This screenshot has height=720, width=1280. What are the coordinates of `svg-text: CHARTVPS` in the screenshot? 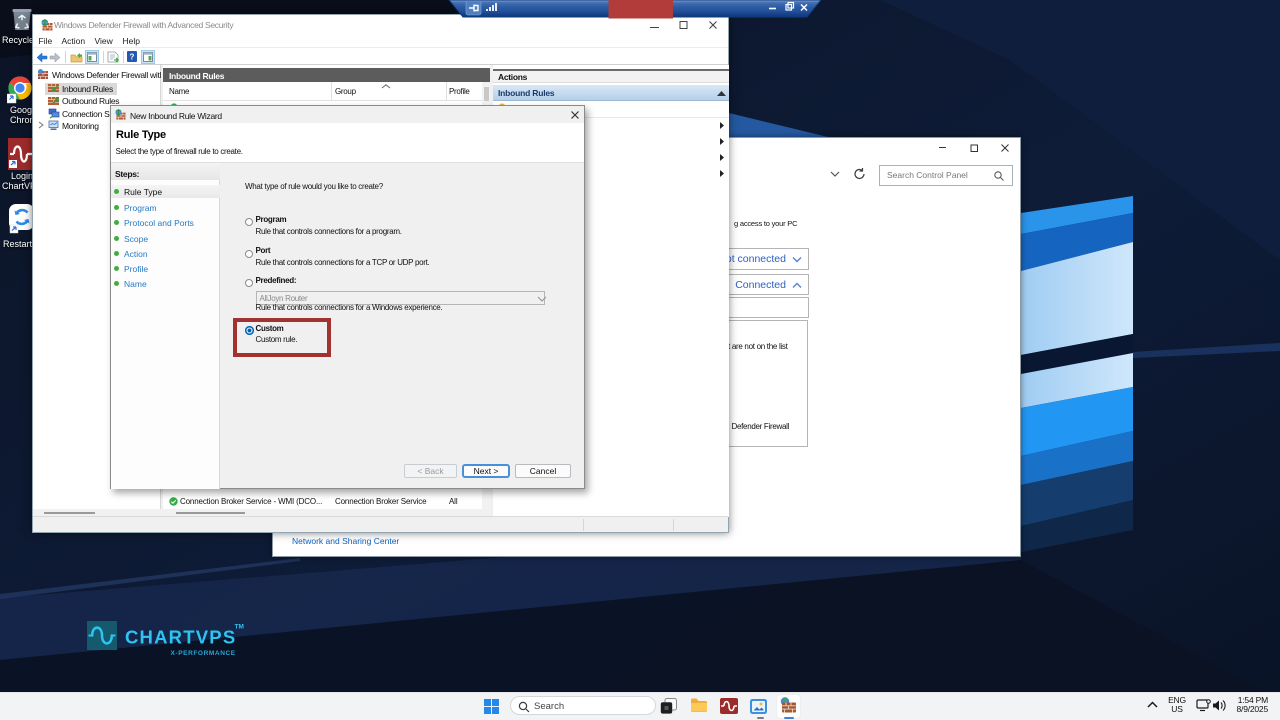 It's located at (180, 637).